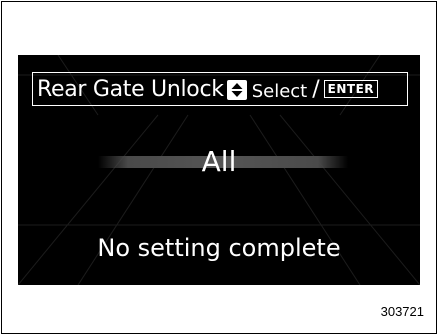 This screenshot has width=438, height=335. Describe the element at coordinates (130, 89) in the screenshot. I see `header-title: Rear Gate Unlock` at that location.